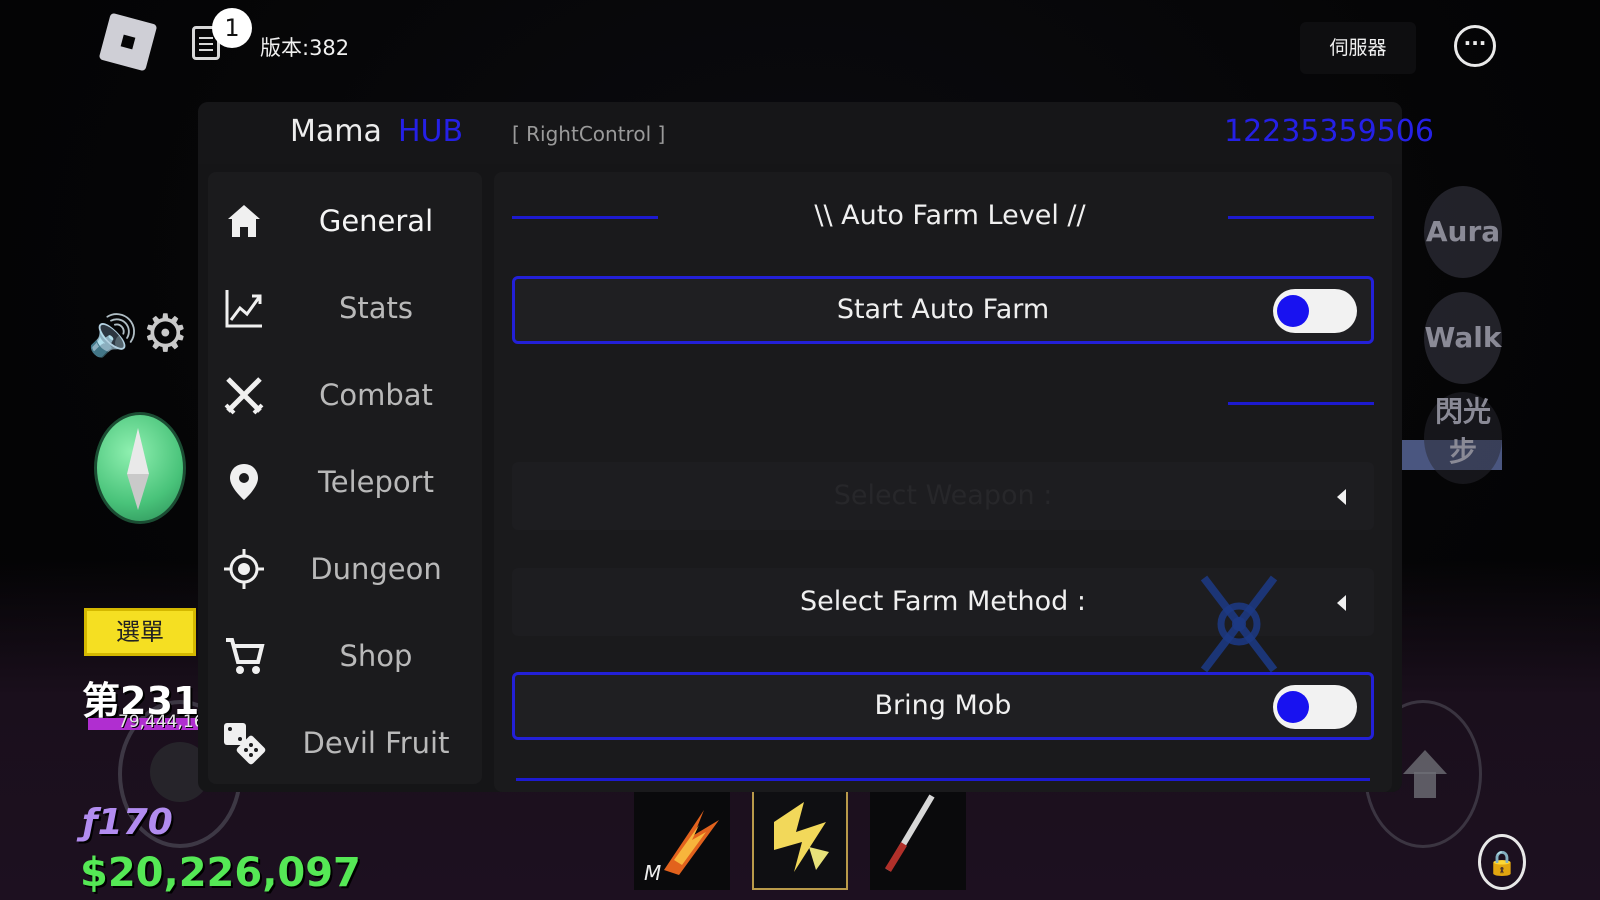  I want to click on start-auto-farm-label: Start Auto Farm, so click(943, 309).